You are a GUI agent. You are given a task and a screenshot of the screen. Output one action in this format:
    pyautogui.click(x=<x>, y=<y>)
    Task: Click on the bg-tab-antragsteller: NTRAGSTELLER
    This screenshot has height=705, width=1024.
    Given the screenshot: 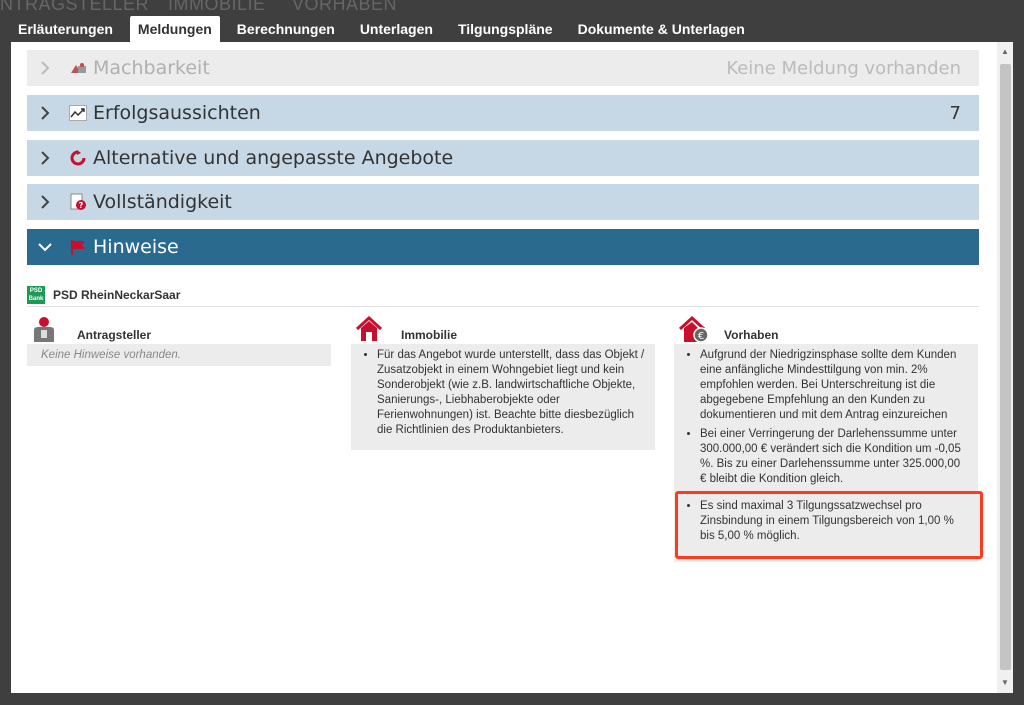 What is the action you would take?
    pyautogui.click(x=75, y=6)
    